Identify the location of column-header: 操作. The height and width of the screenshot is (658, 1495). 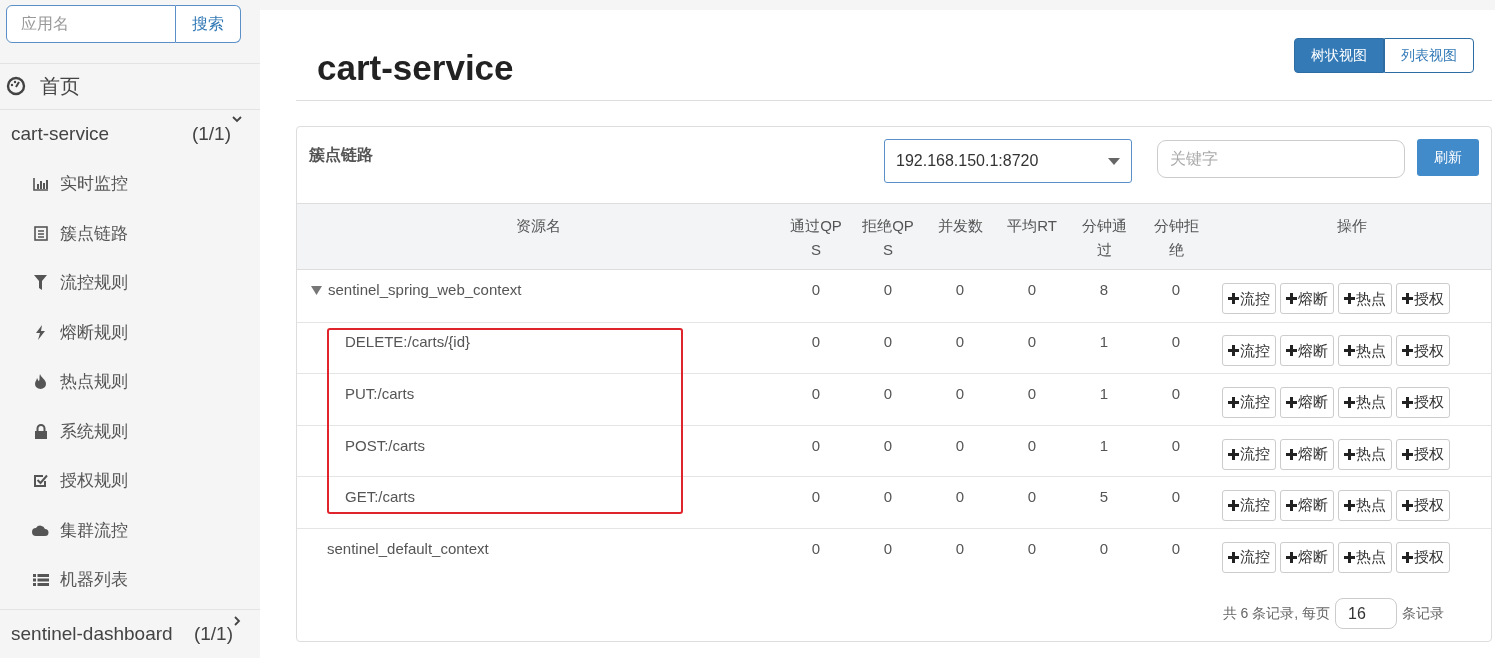
(1351, 226).